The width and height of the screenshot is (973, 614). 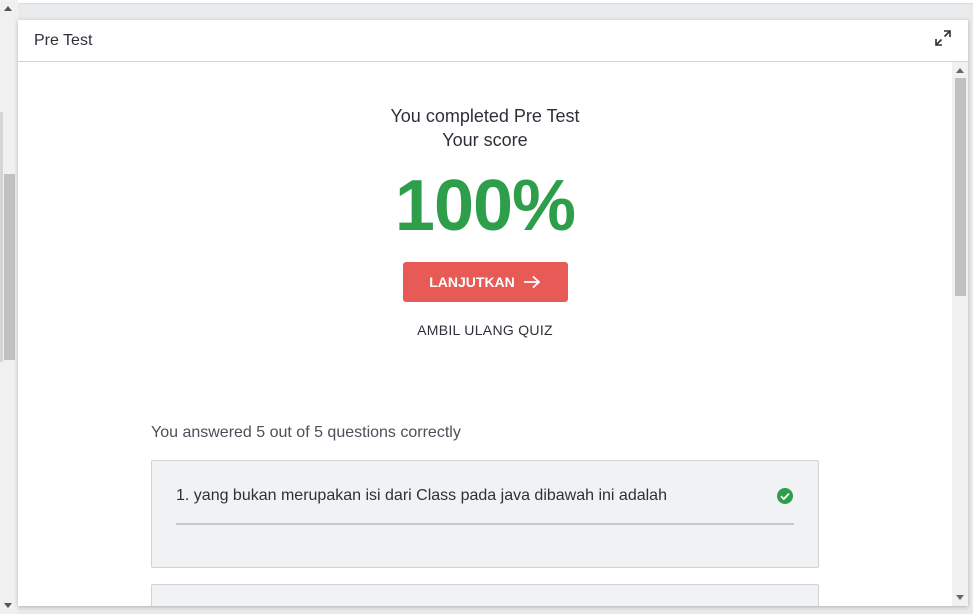 What do you see at coordinates (785, 496) in the screenshot?
I see `check-circle-icon` at bounding box center [785, 496].